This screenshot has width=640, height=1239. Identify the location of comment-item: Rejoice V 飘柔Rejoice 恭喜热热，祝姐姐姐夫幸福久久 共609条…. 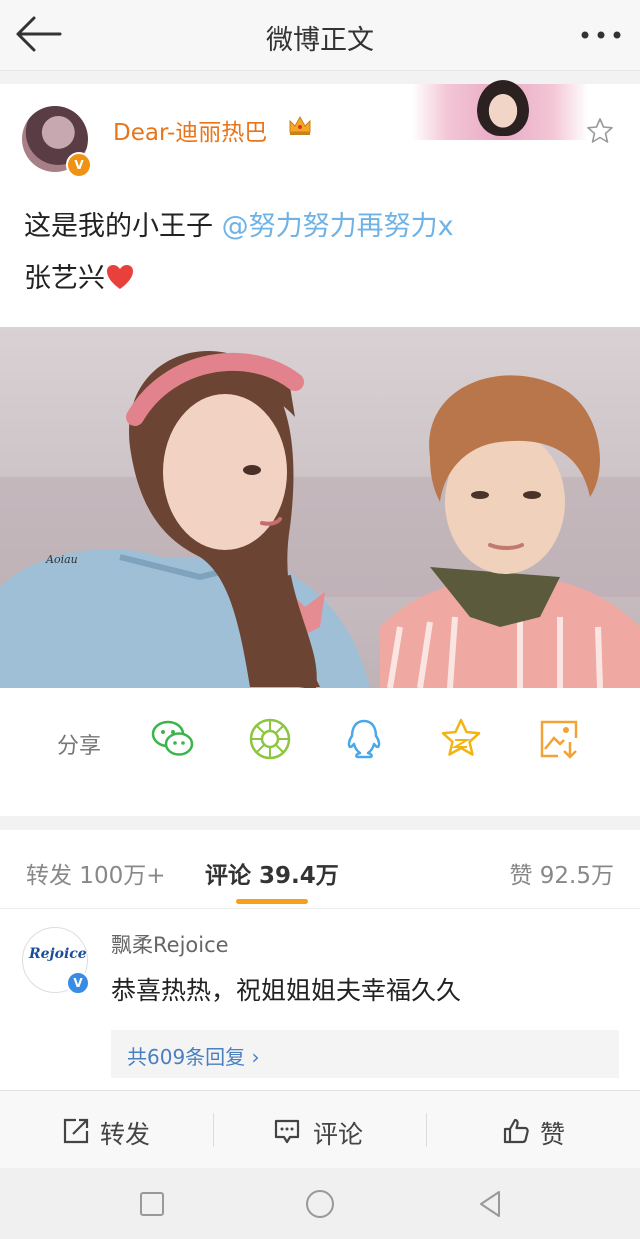
(320, 999).